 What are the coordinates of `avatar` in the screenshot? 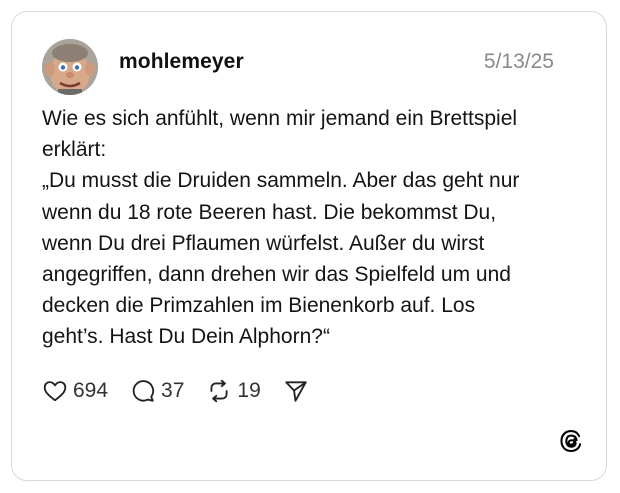 It's located at (70, 67).